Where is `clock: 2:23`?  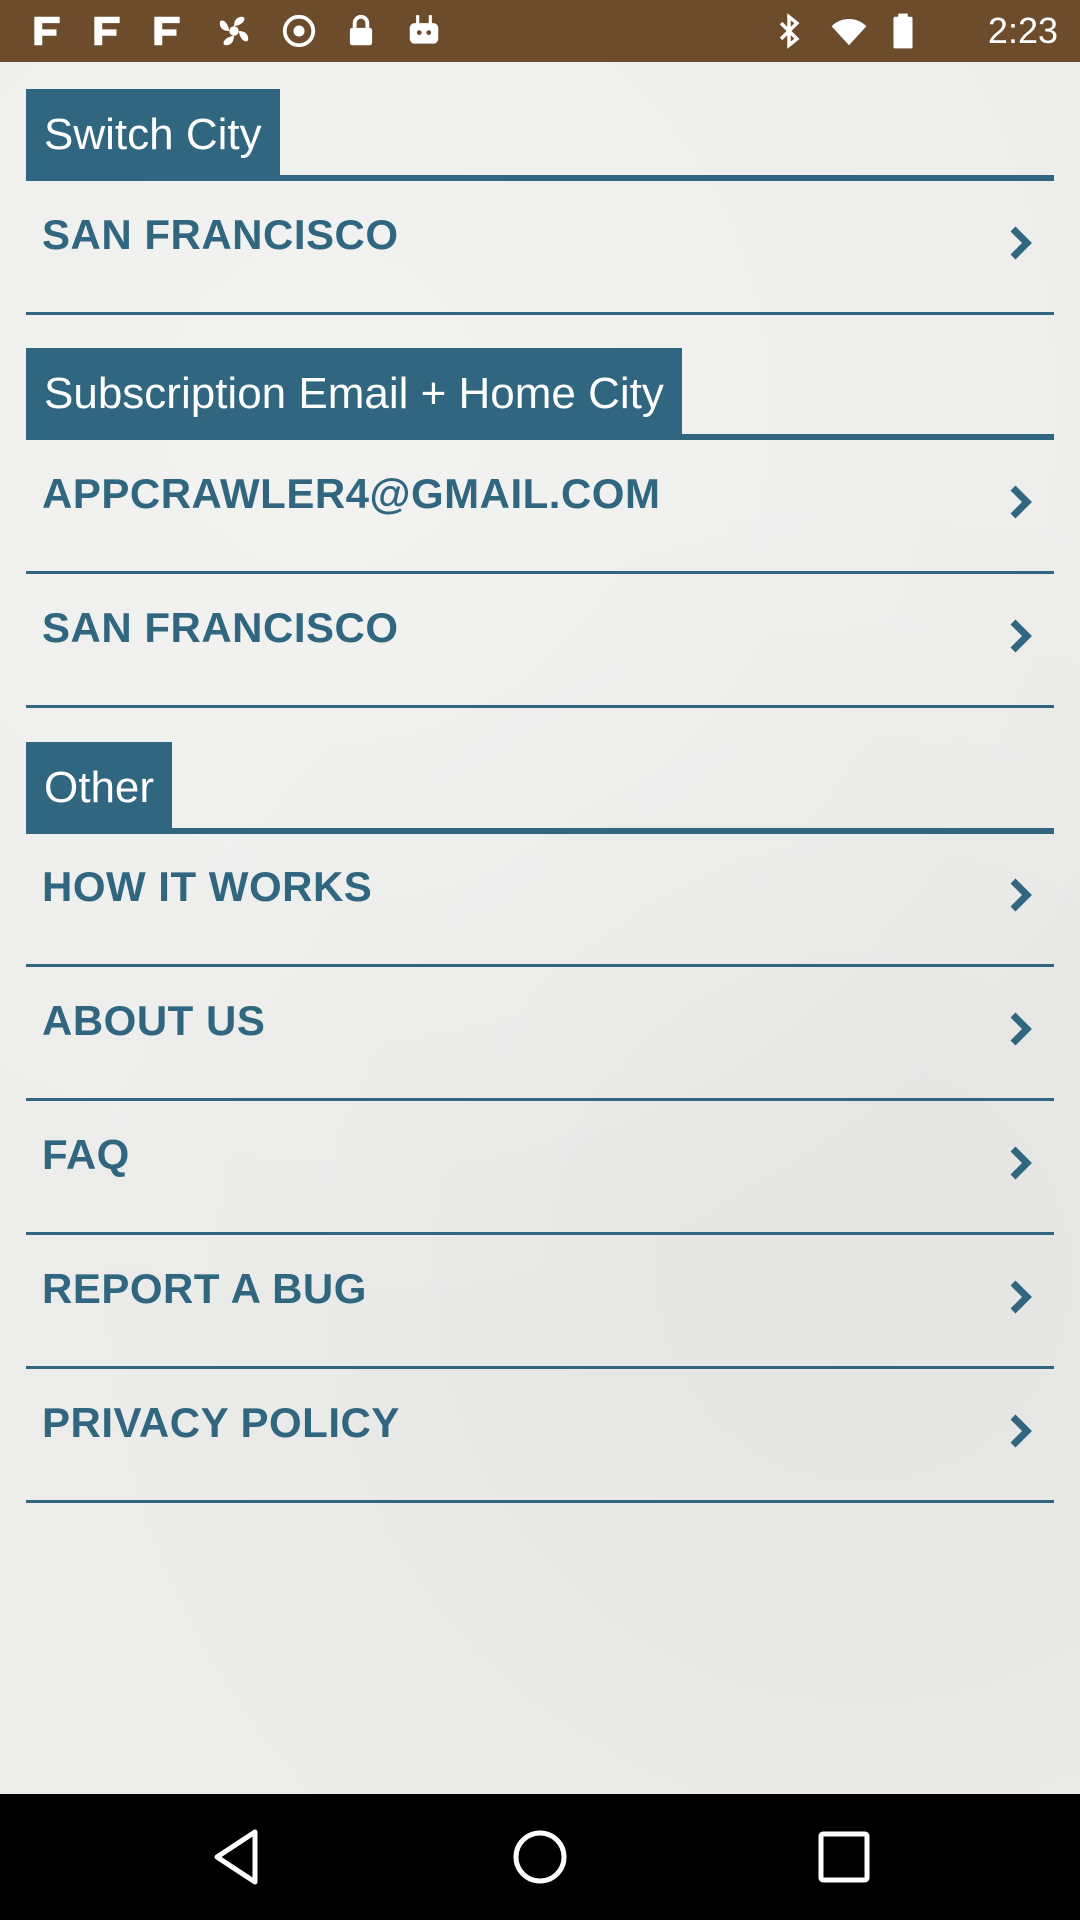
clock: 2:23 is located at coordinates (1022, 30).